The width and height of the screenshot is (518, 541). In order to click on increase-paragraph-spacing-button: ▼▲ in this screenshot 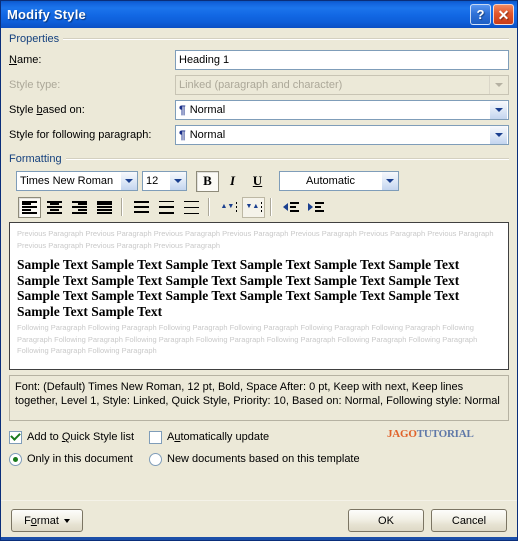, I will do `click(253, 207)`.